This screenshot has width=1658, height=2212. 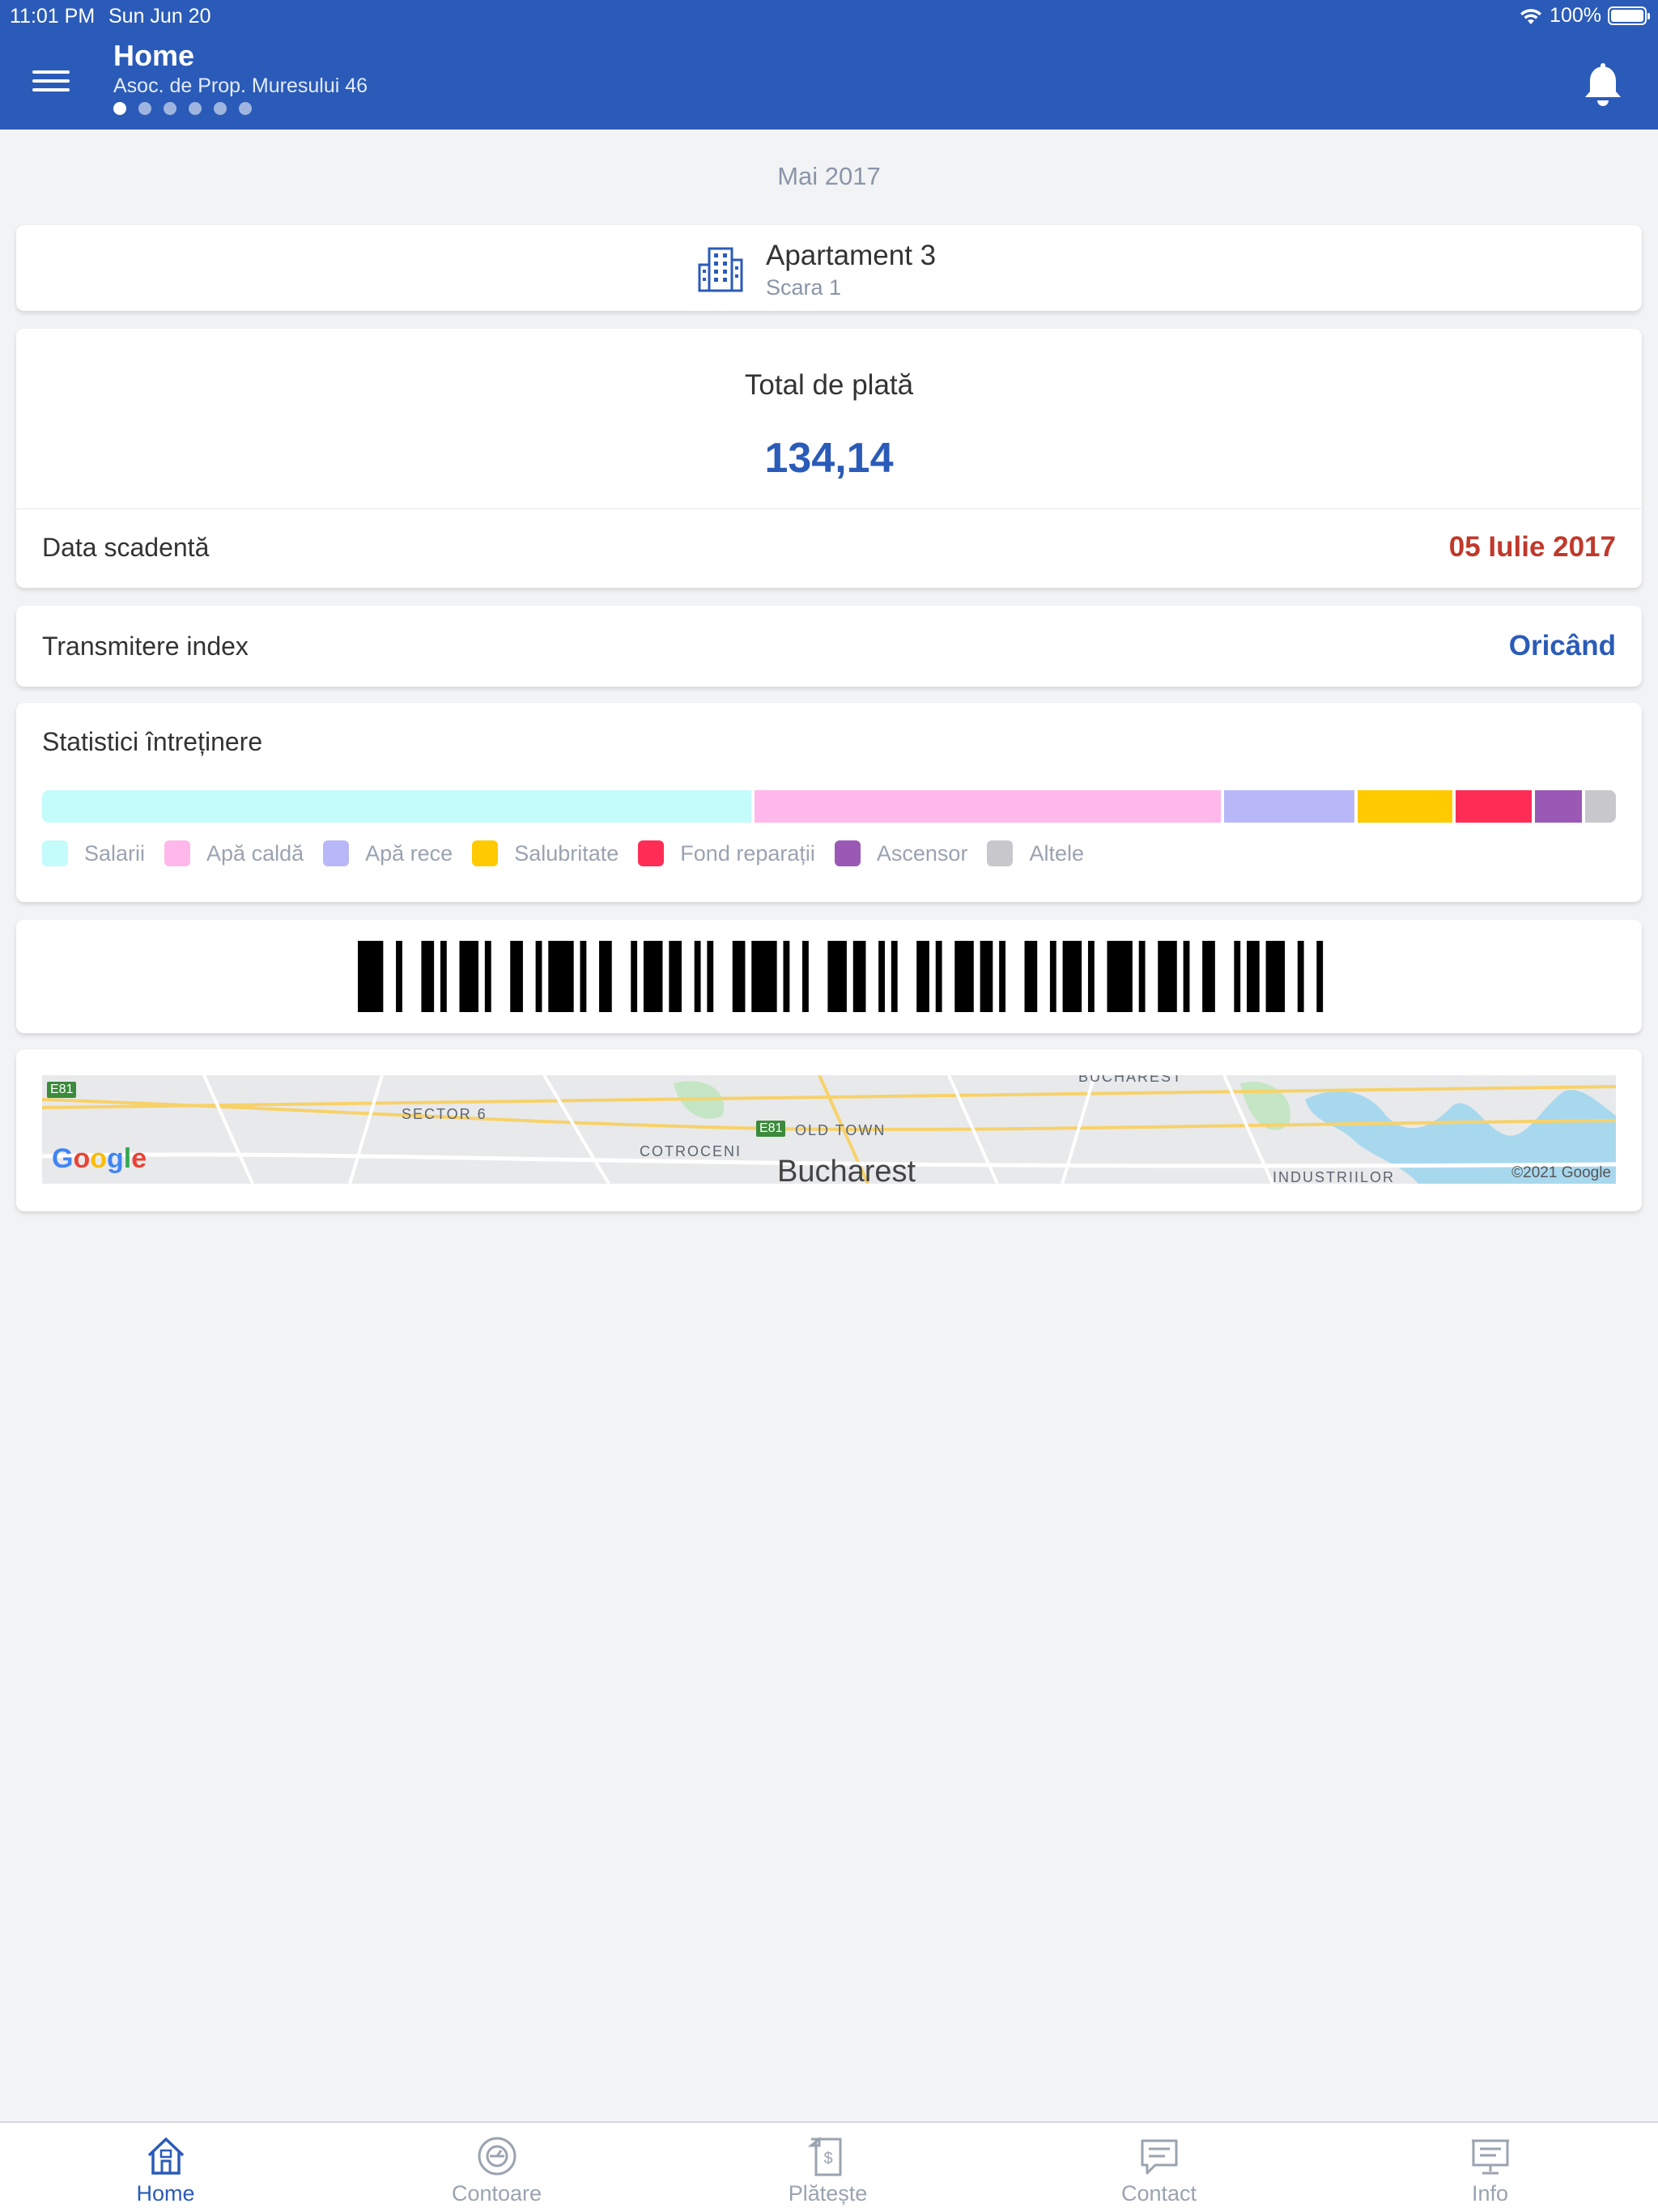 What do you see at coordinates (691, 1151) in the screenshot?
I see `map-label: COTROCENI` at bounding box center [691, 1151].